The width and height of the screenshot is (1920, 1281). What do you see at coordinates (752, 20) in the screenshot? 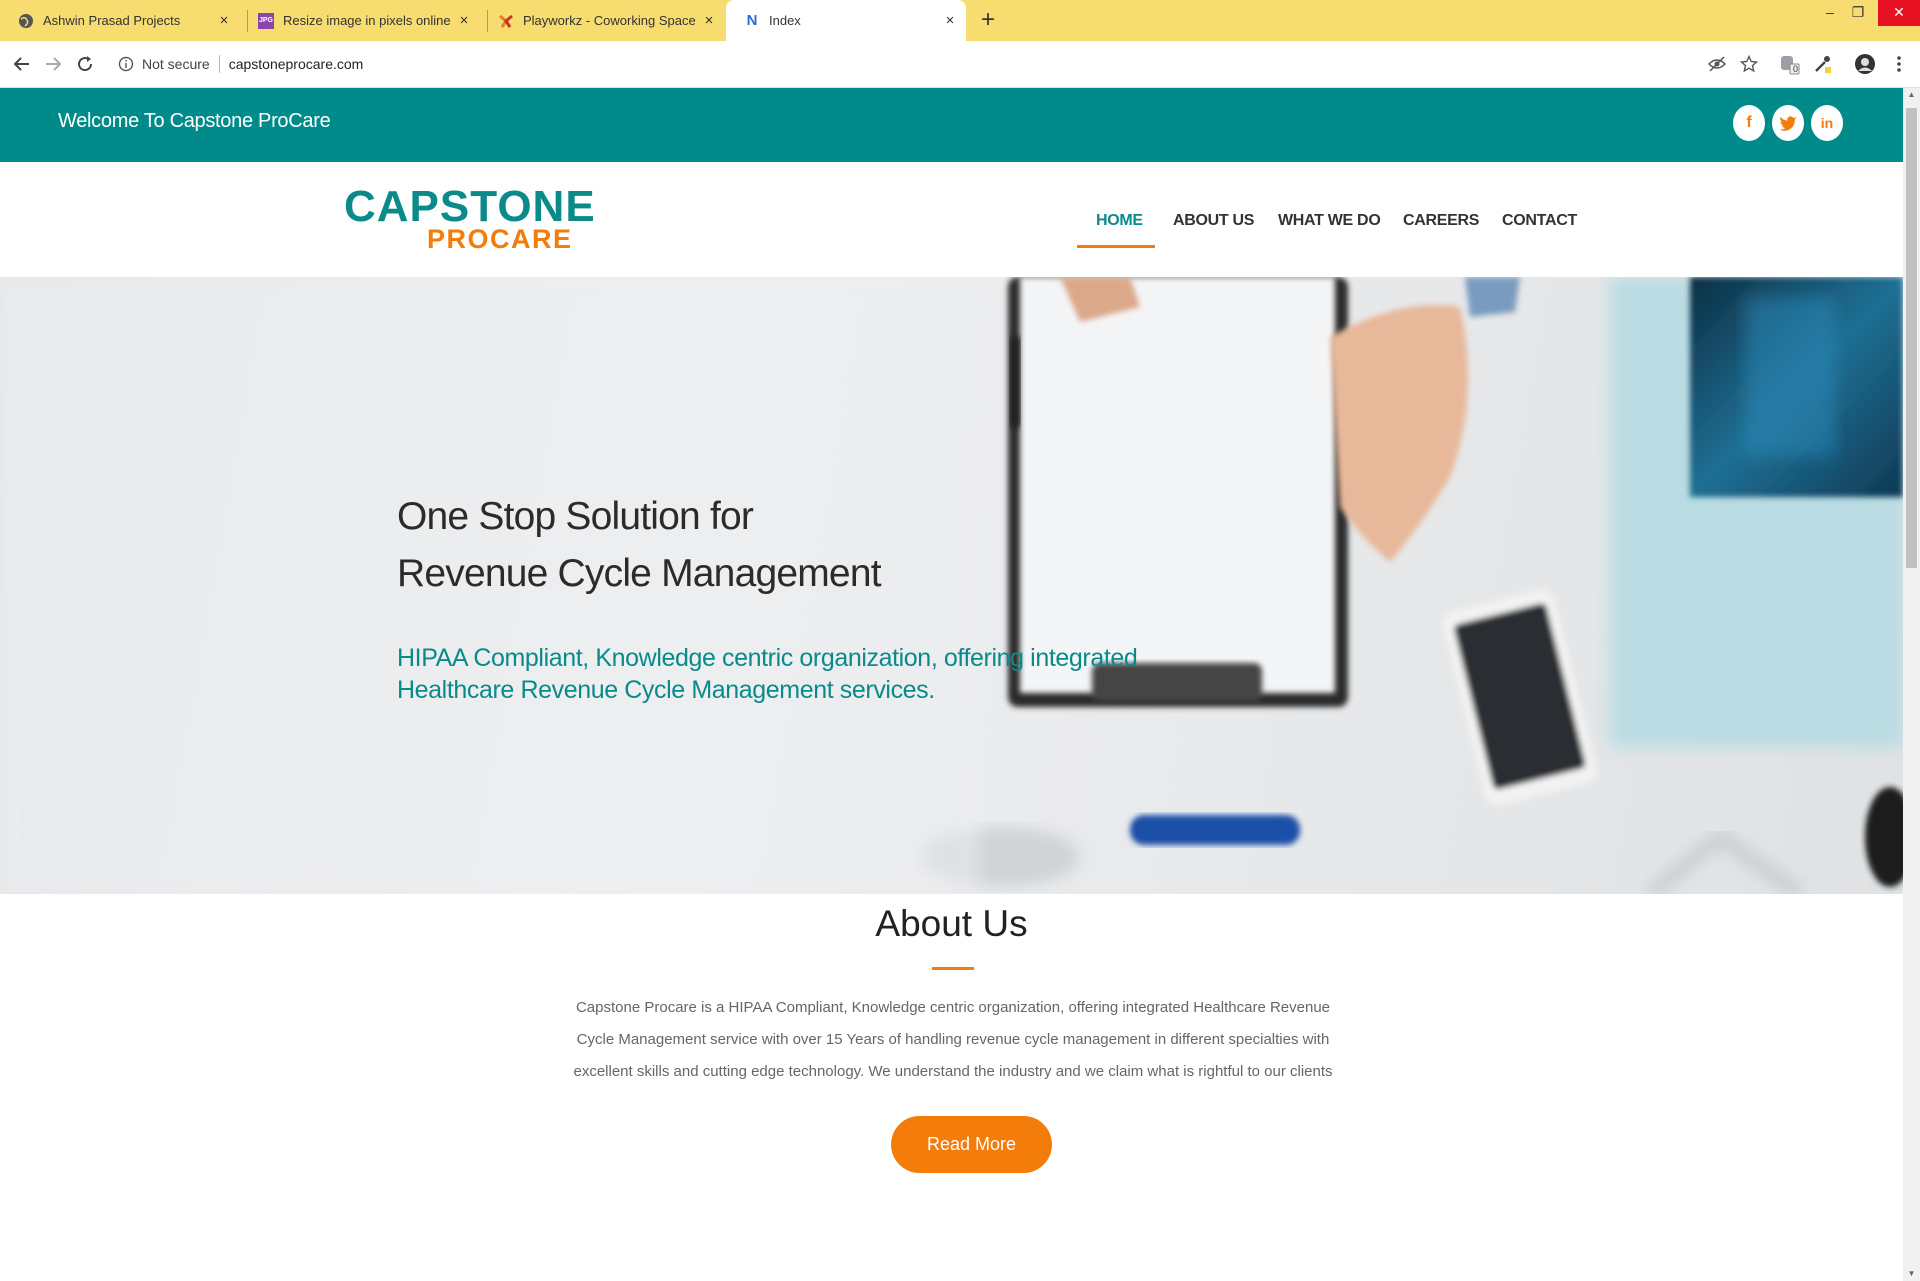
I see `n-icon: N` at bounding box center [752, 20].